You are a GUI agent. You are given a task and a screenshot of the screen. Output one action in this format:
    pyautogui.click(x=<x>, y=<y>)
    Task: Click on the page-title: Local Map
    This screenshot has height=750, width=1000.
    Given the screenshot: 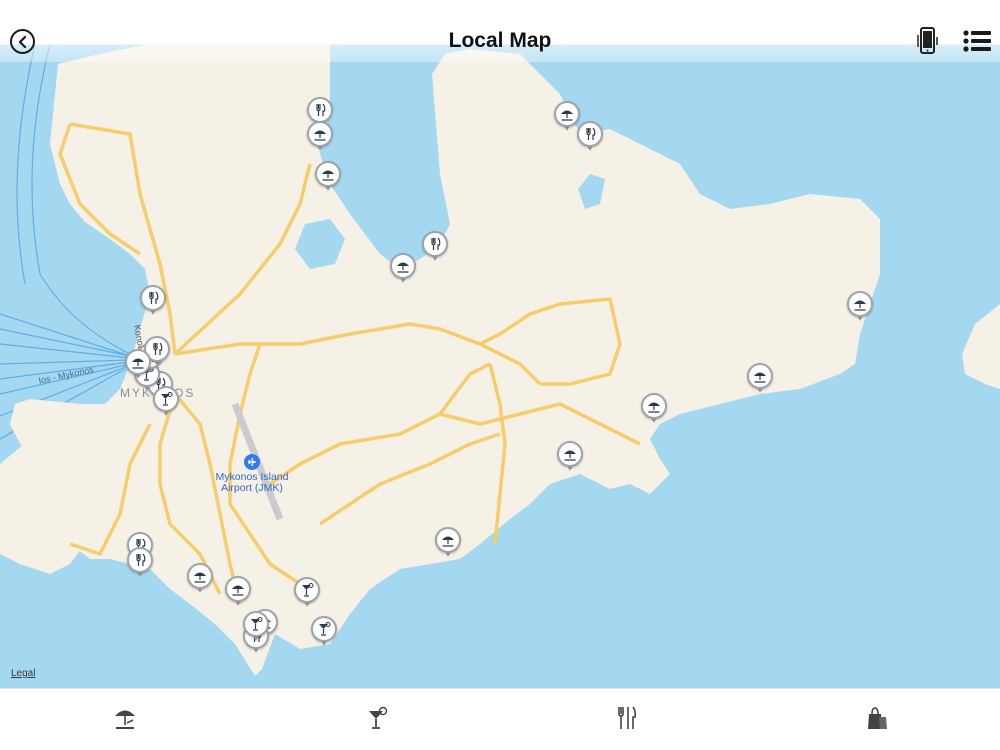 What is the action you would take?
    pyautogui.click(x=500, y=40)
    